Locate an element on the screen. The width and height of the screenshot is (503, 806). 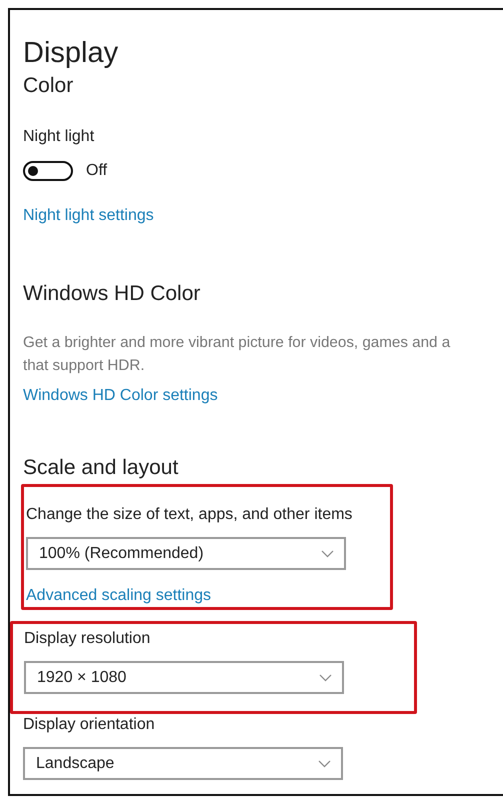
settings-link: Windows HD Color settings is located at coordinates (120, 396).